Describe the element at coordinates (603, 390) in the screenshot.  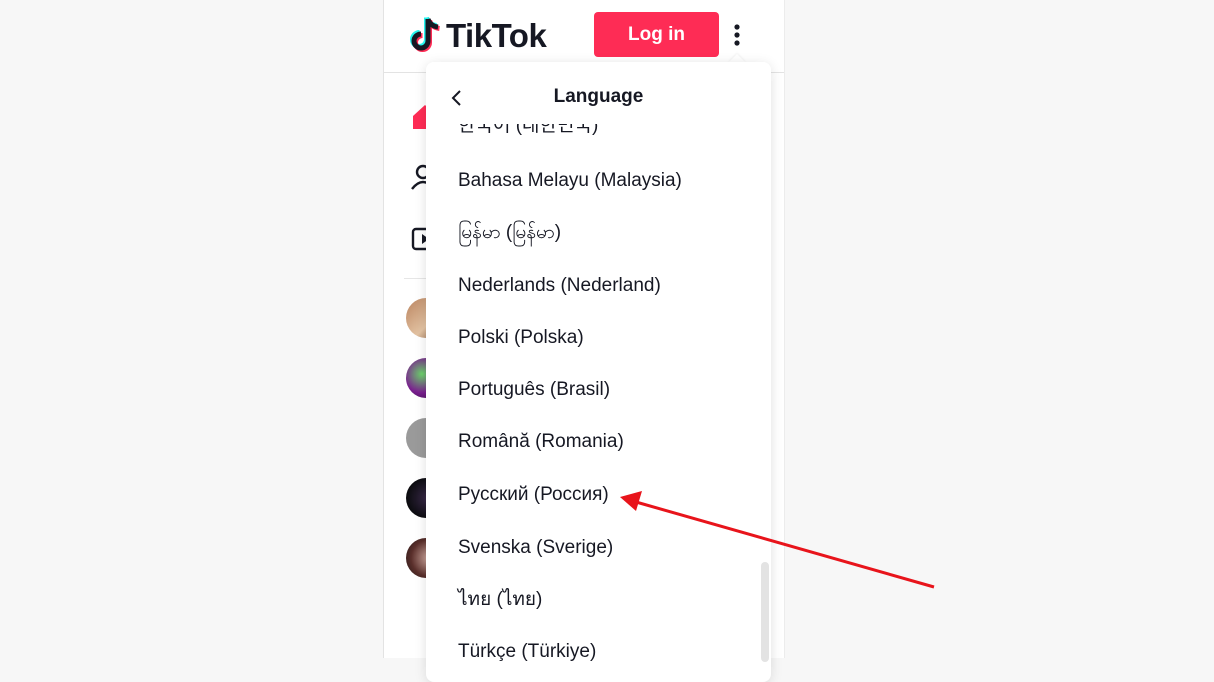
I see `language-option-portuguese: Português (Brasil)` at that location.